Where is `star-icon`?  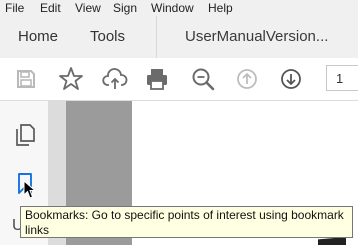 star-icon is located at coordinates (71, 78).